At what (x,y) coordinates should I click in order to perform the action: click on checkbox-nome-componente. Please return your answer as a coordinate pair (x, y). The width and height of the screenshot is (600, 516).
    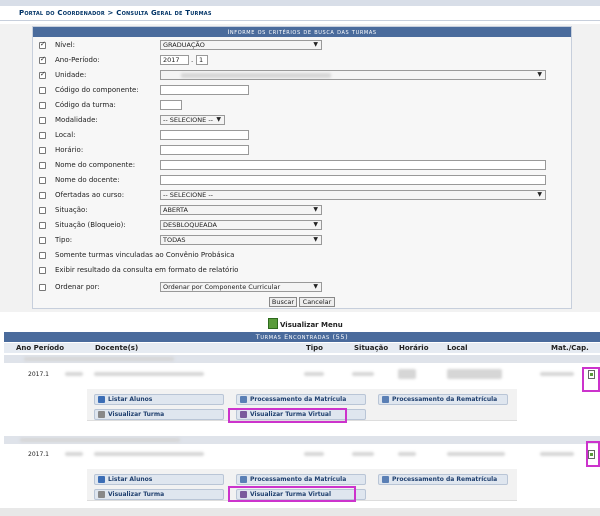
    Looking at the image, I should click on (42, 165).